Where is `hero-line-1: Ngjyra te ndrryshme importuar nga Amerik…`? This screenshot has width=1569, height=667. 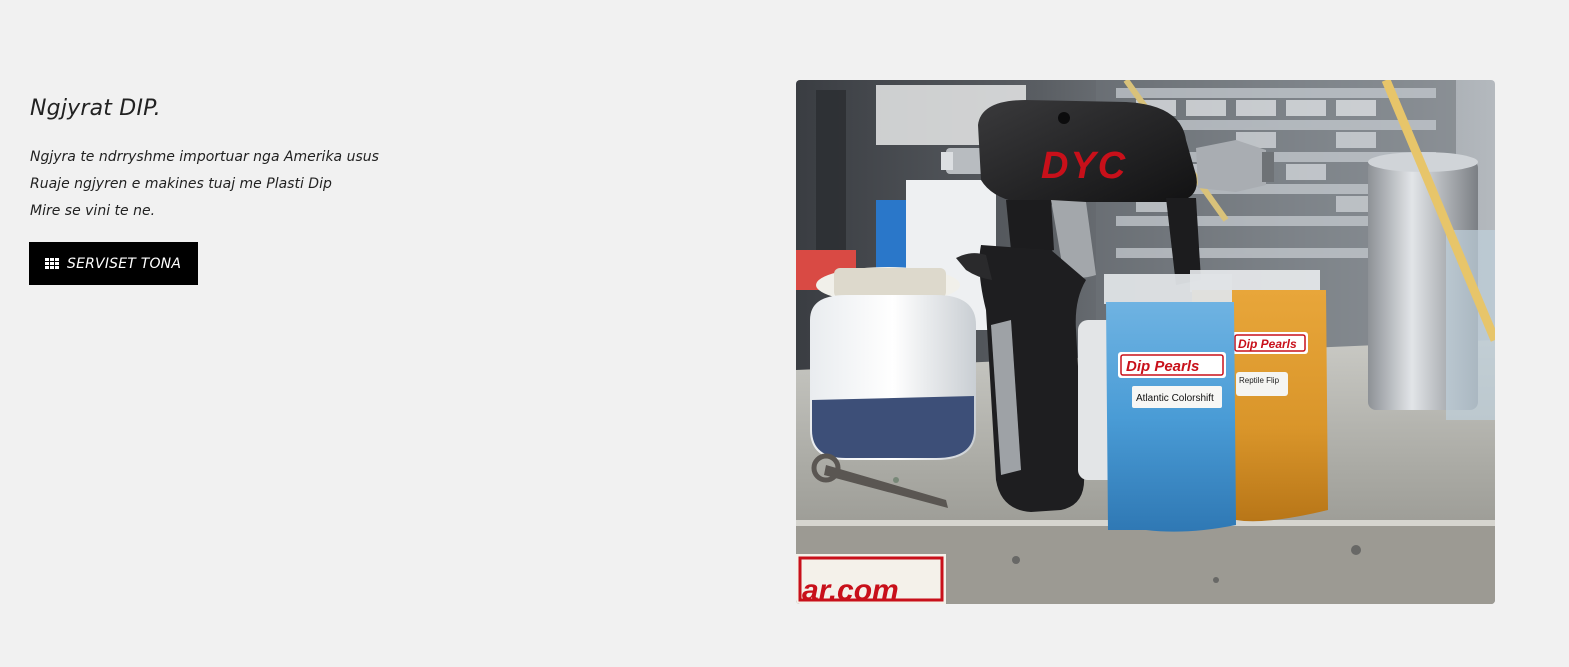
hero-line-1: Ngjyra te ndrryshme importuar nga Amerik… is located at coordinates (204, 157).